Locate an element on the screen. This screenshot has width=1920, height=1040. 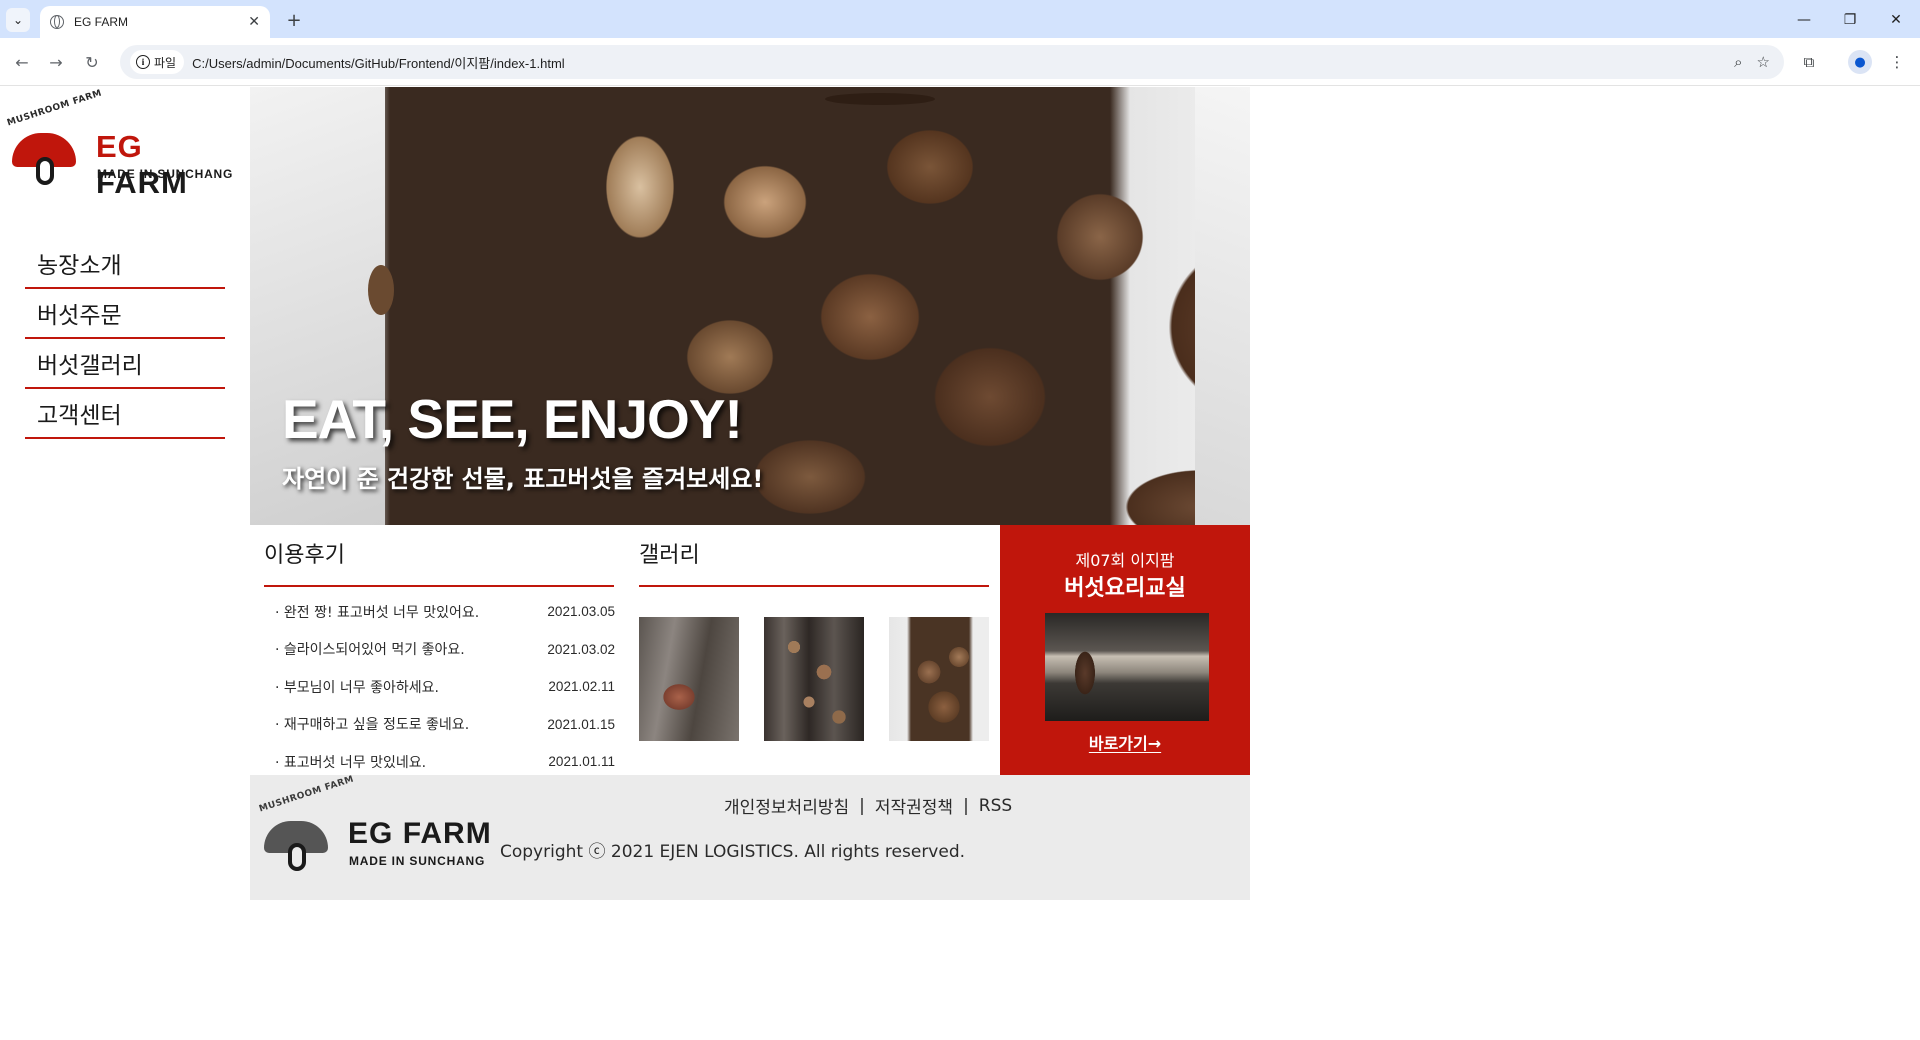
hero-title: EAT, SEE, ENJOY! is located at coordinates (512, 419).